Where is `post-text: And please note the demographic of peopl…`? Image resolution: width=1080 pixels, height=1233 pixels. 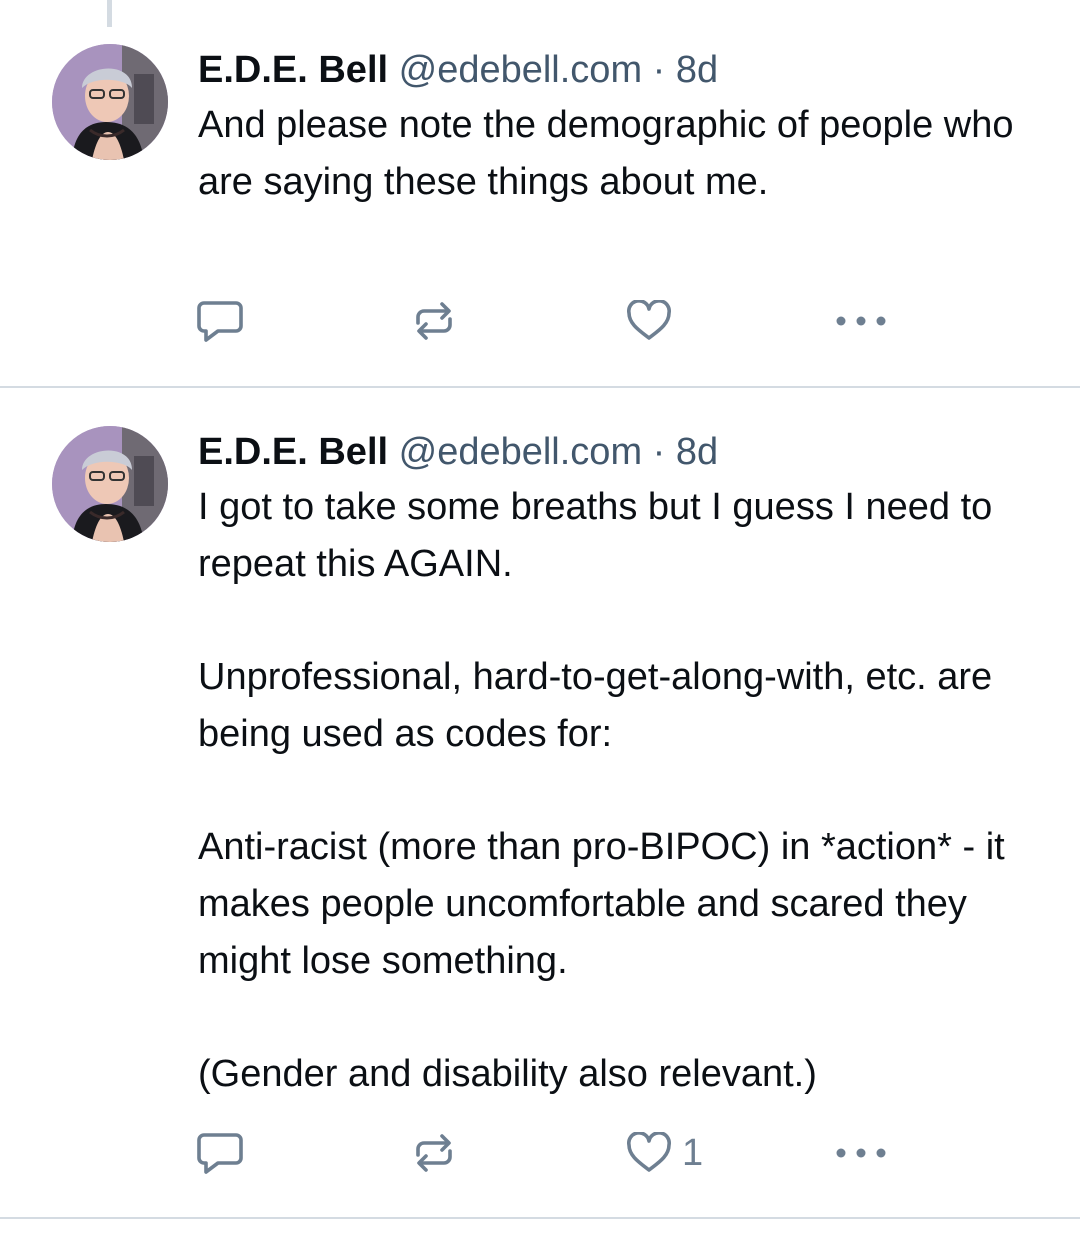 post-text: And please note the demographic of peopl… is located at coordinates (614, 154).